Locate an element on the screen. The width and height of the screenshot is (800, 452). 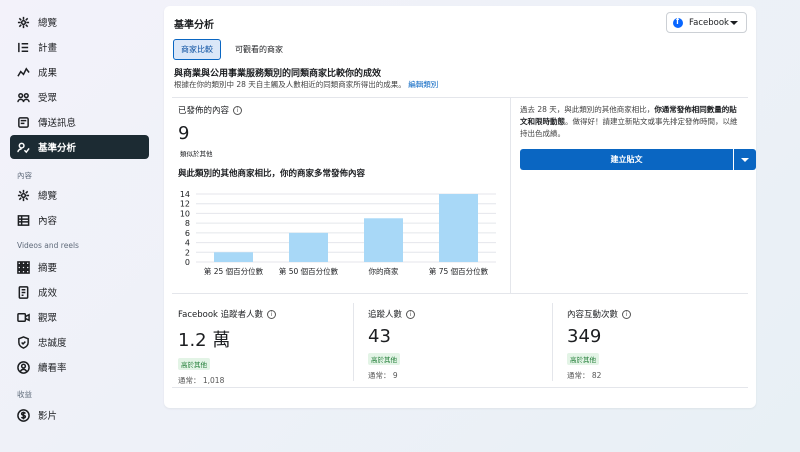
audience-icon is located at coordinates (23, 97).